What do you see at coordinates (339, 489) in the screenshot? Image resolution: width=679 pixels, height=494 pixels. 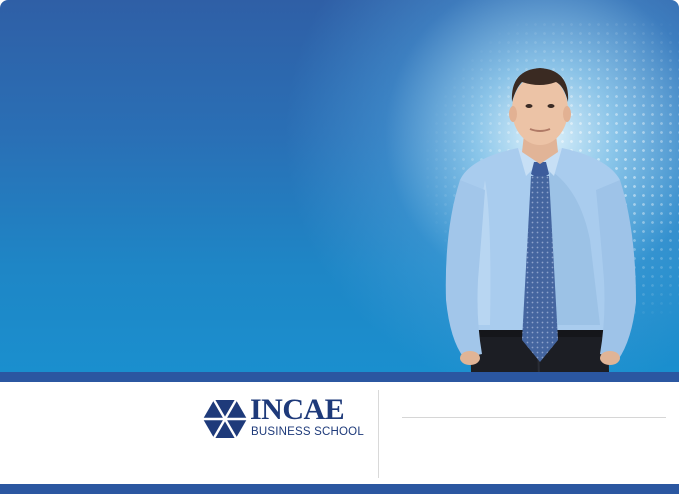 I see `accent-strip-bottom` at bounding box center [339, 489].